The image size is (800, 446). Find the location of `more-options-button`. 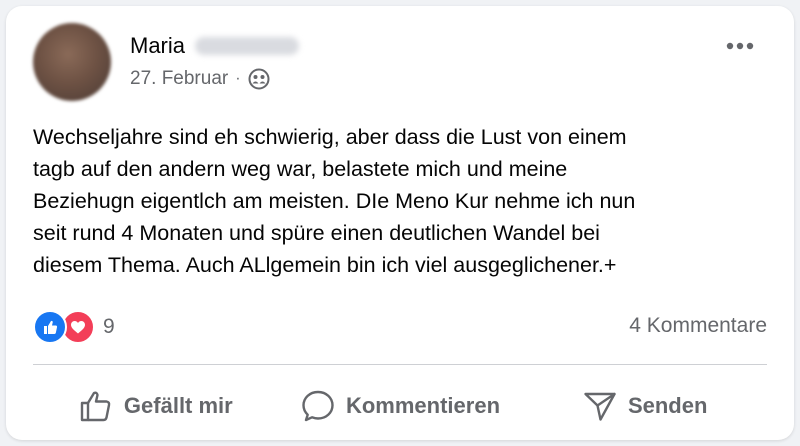

more-options-button is located at coordinates (740, 46).